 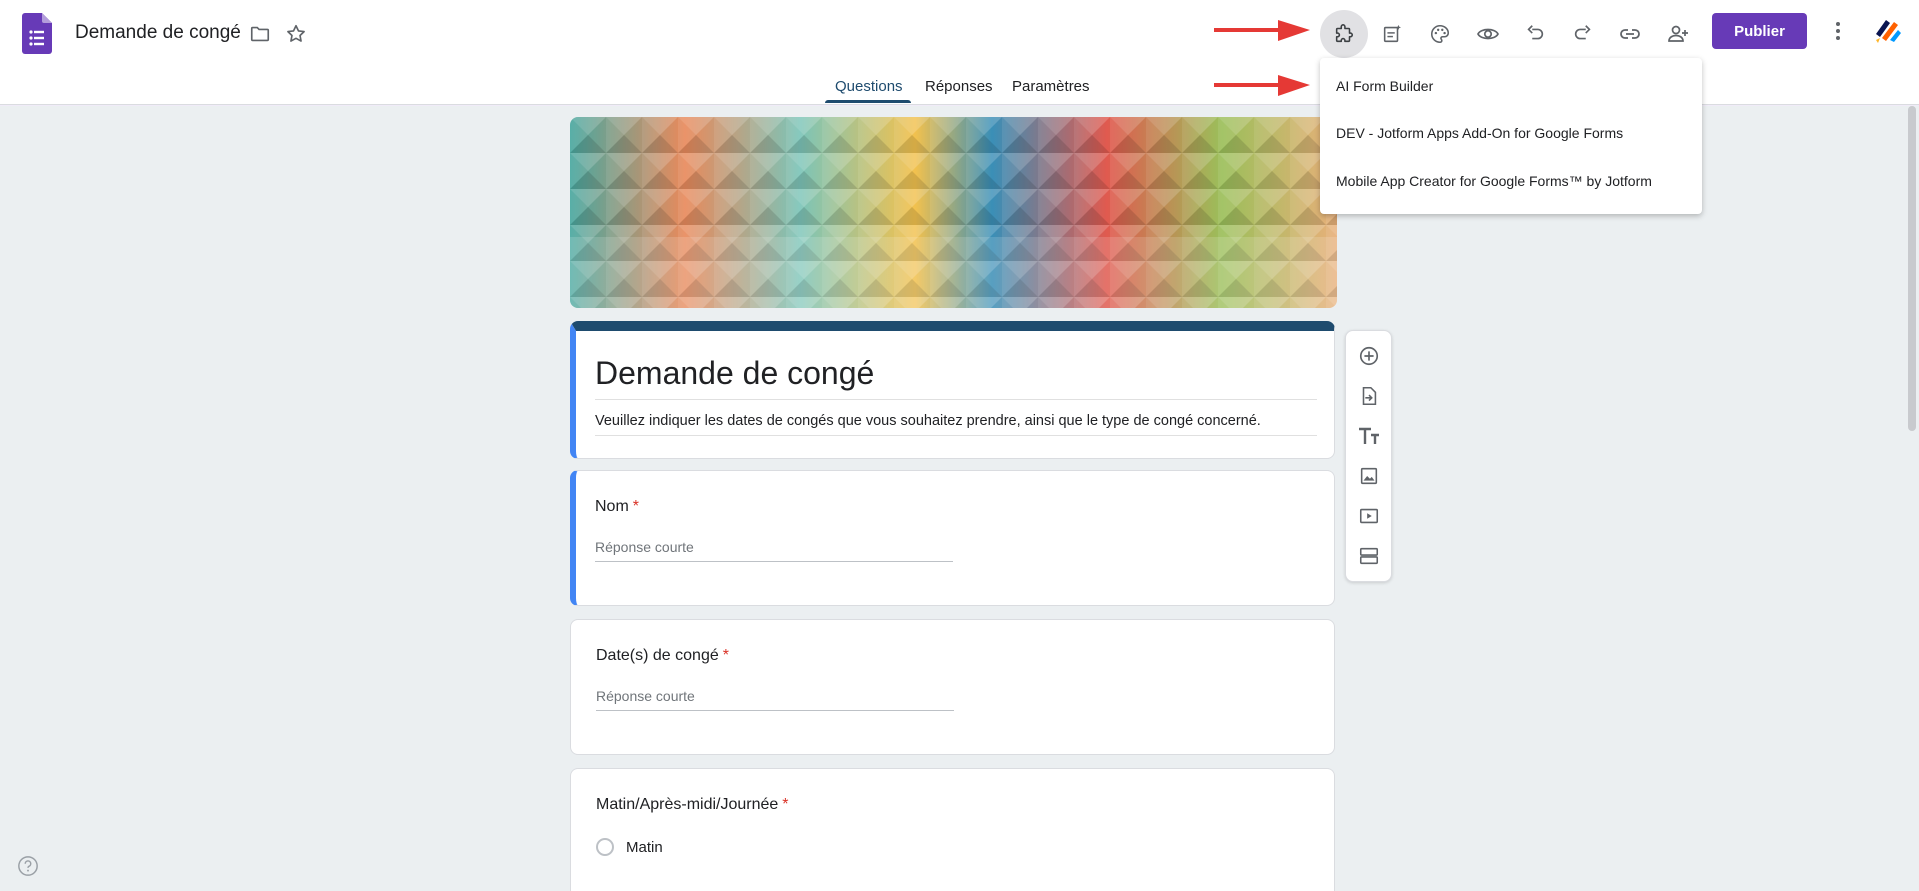 What do you see at coordinates (158, 33) in the screenshot?
I see `document-title: Demande de congé` at bounding box center [158, 33].